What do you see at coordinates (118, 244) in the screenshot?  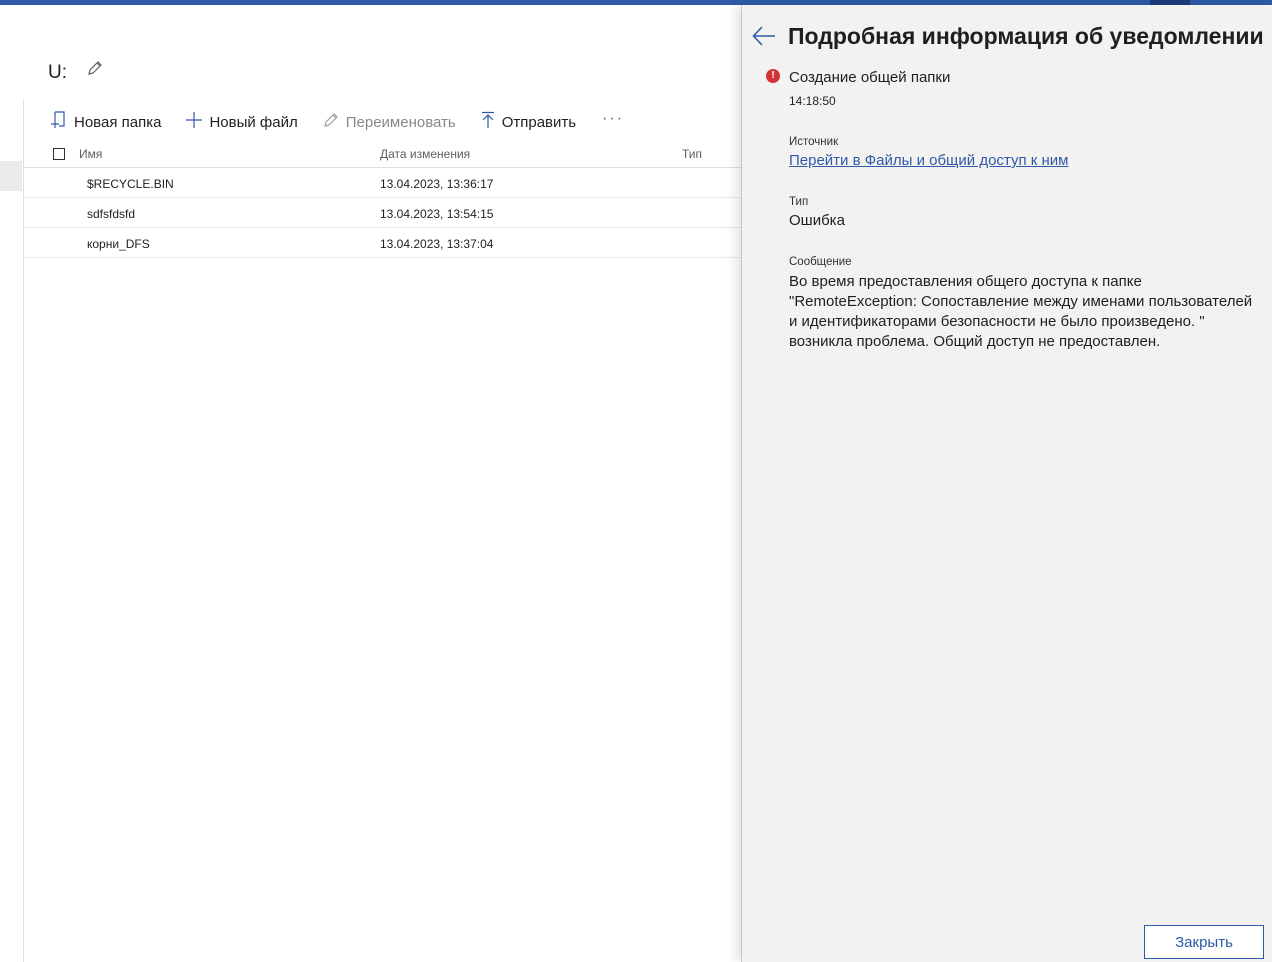 I see `file-name: корни_DFS` at bounding box center [118, 244].